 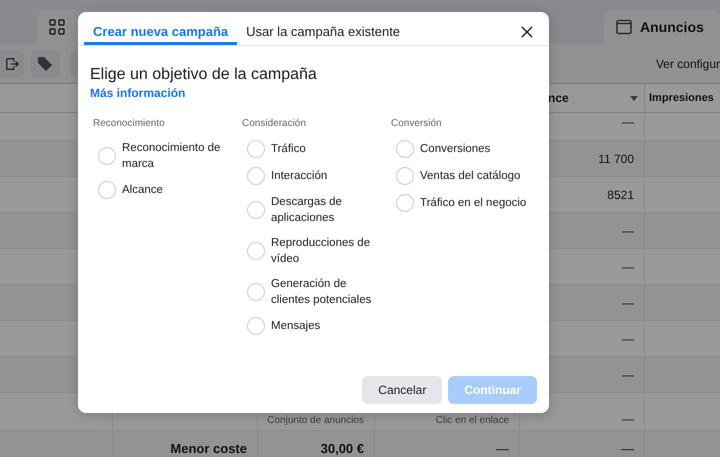 I want to click on group-label: Consideración, so click(x=274, y=123).